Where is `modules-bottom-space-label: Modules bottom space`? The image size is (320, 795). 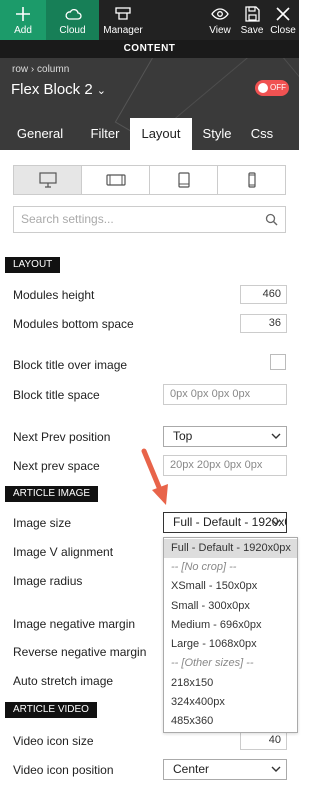 modules-bottom-space-label: Modules bottom space is located at coordinates (73, 324).